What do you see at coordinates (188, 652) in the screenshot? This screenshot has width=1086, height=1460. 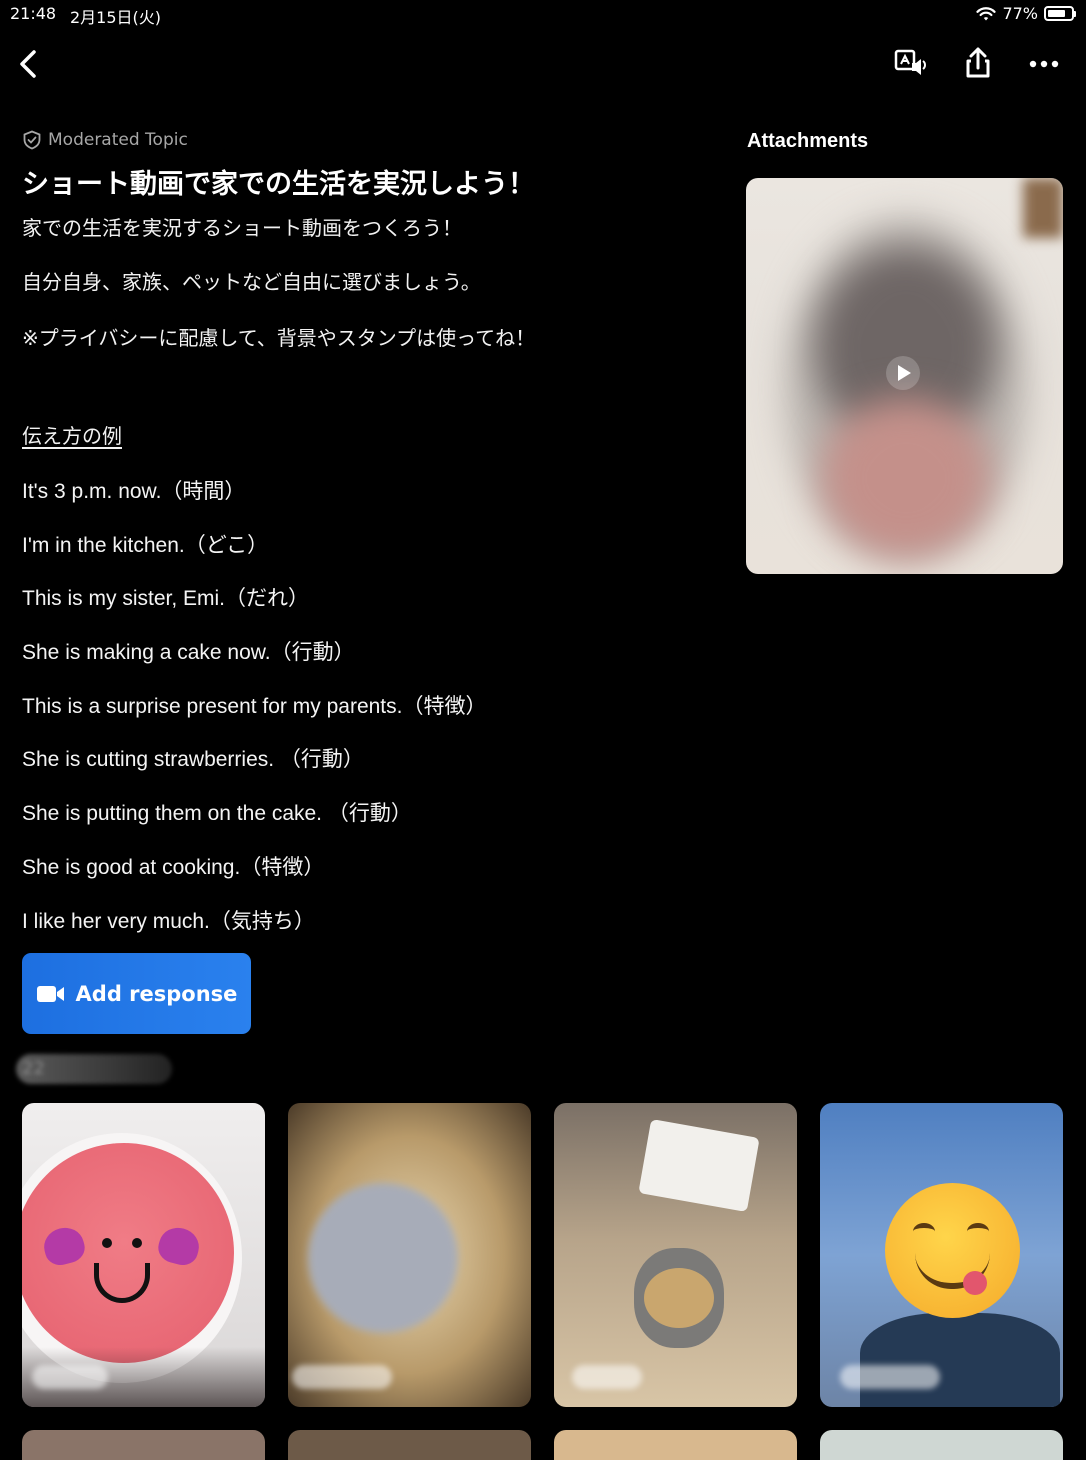 I see `example-line: She is making a cake now.（行動）` at bounding box center [188, 652].